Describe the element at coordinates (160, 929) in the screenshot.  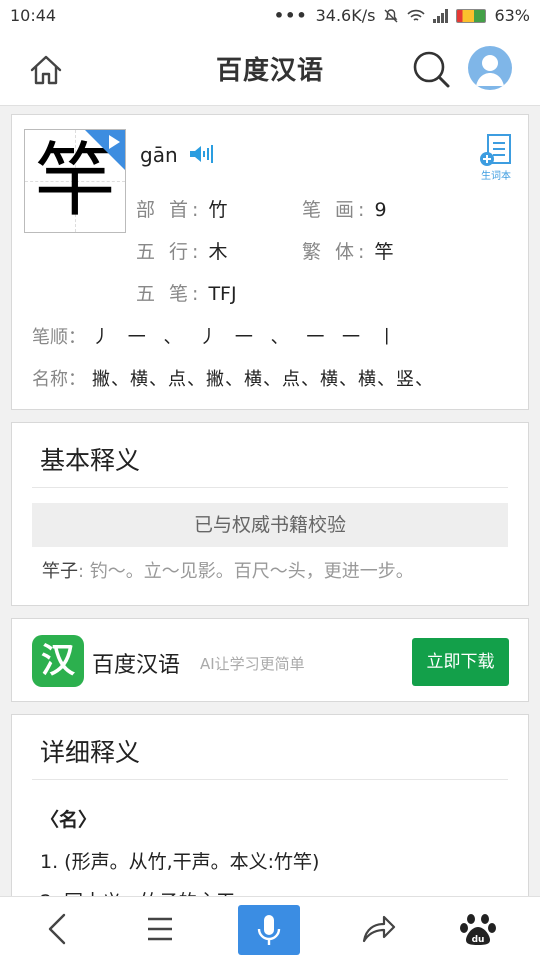
I see `menu-icon` at that location.